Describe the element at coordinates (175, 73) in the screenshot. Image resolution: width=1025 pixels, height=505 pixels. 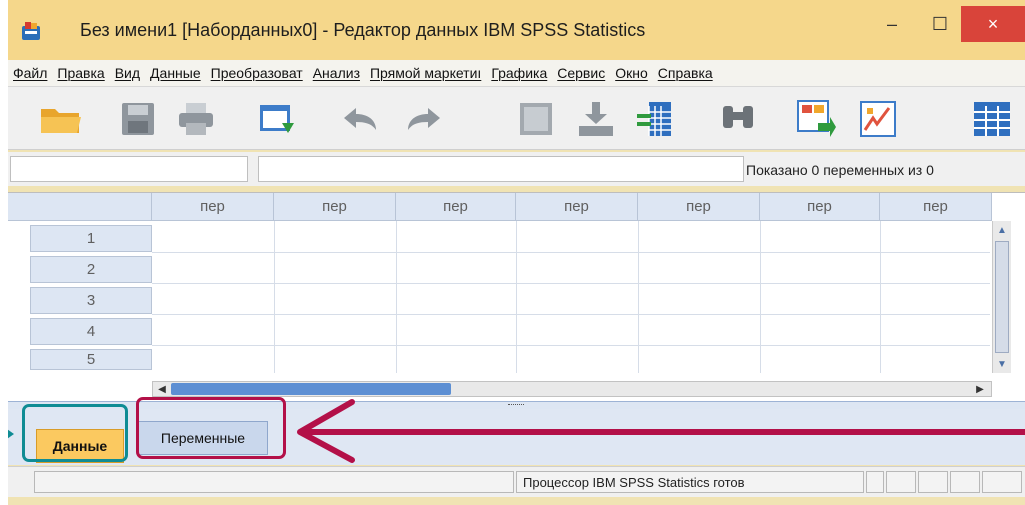
I see `menu-data: Данные` at that location.